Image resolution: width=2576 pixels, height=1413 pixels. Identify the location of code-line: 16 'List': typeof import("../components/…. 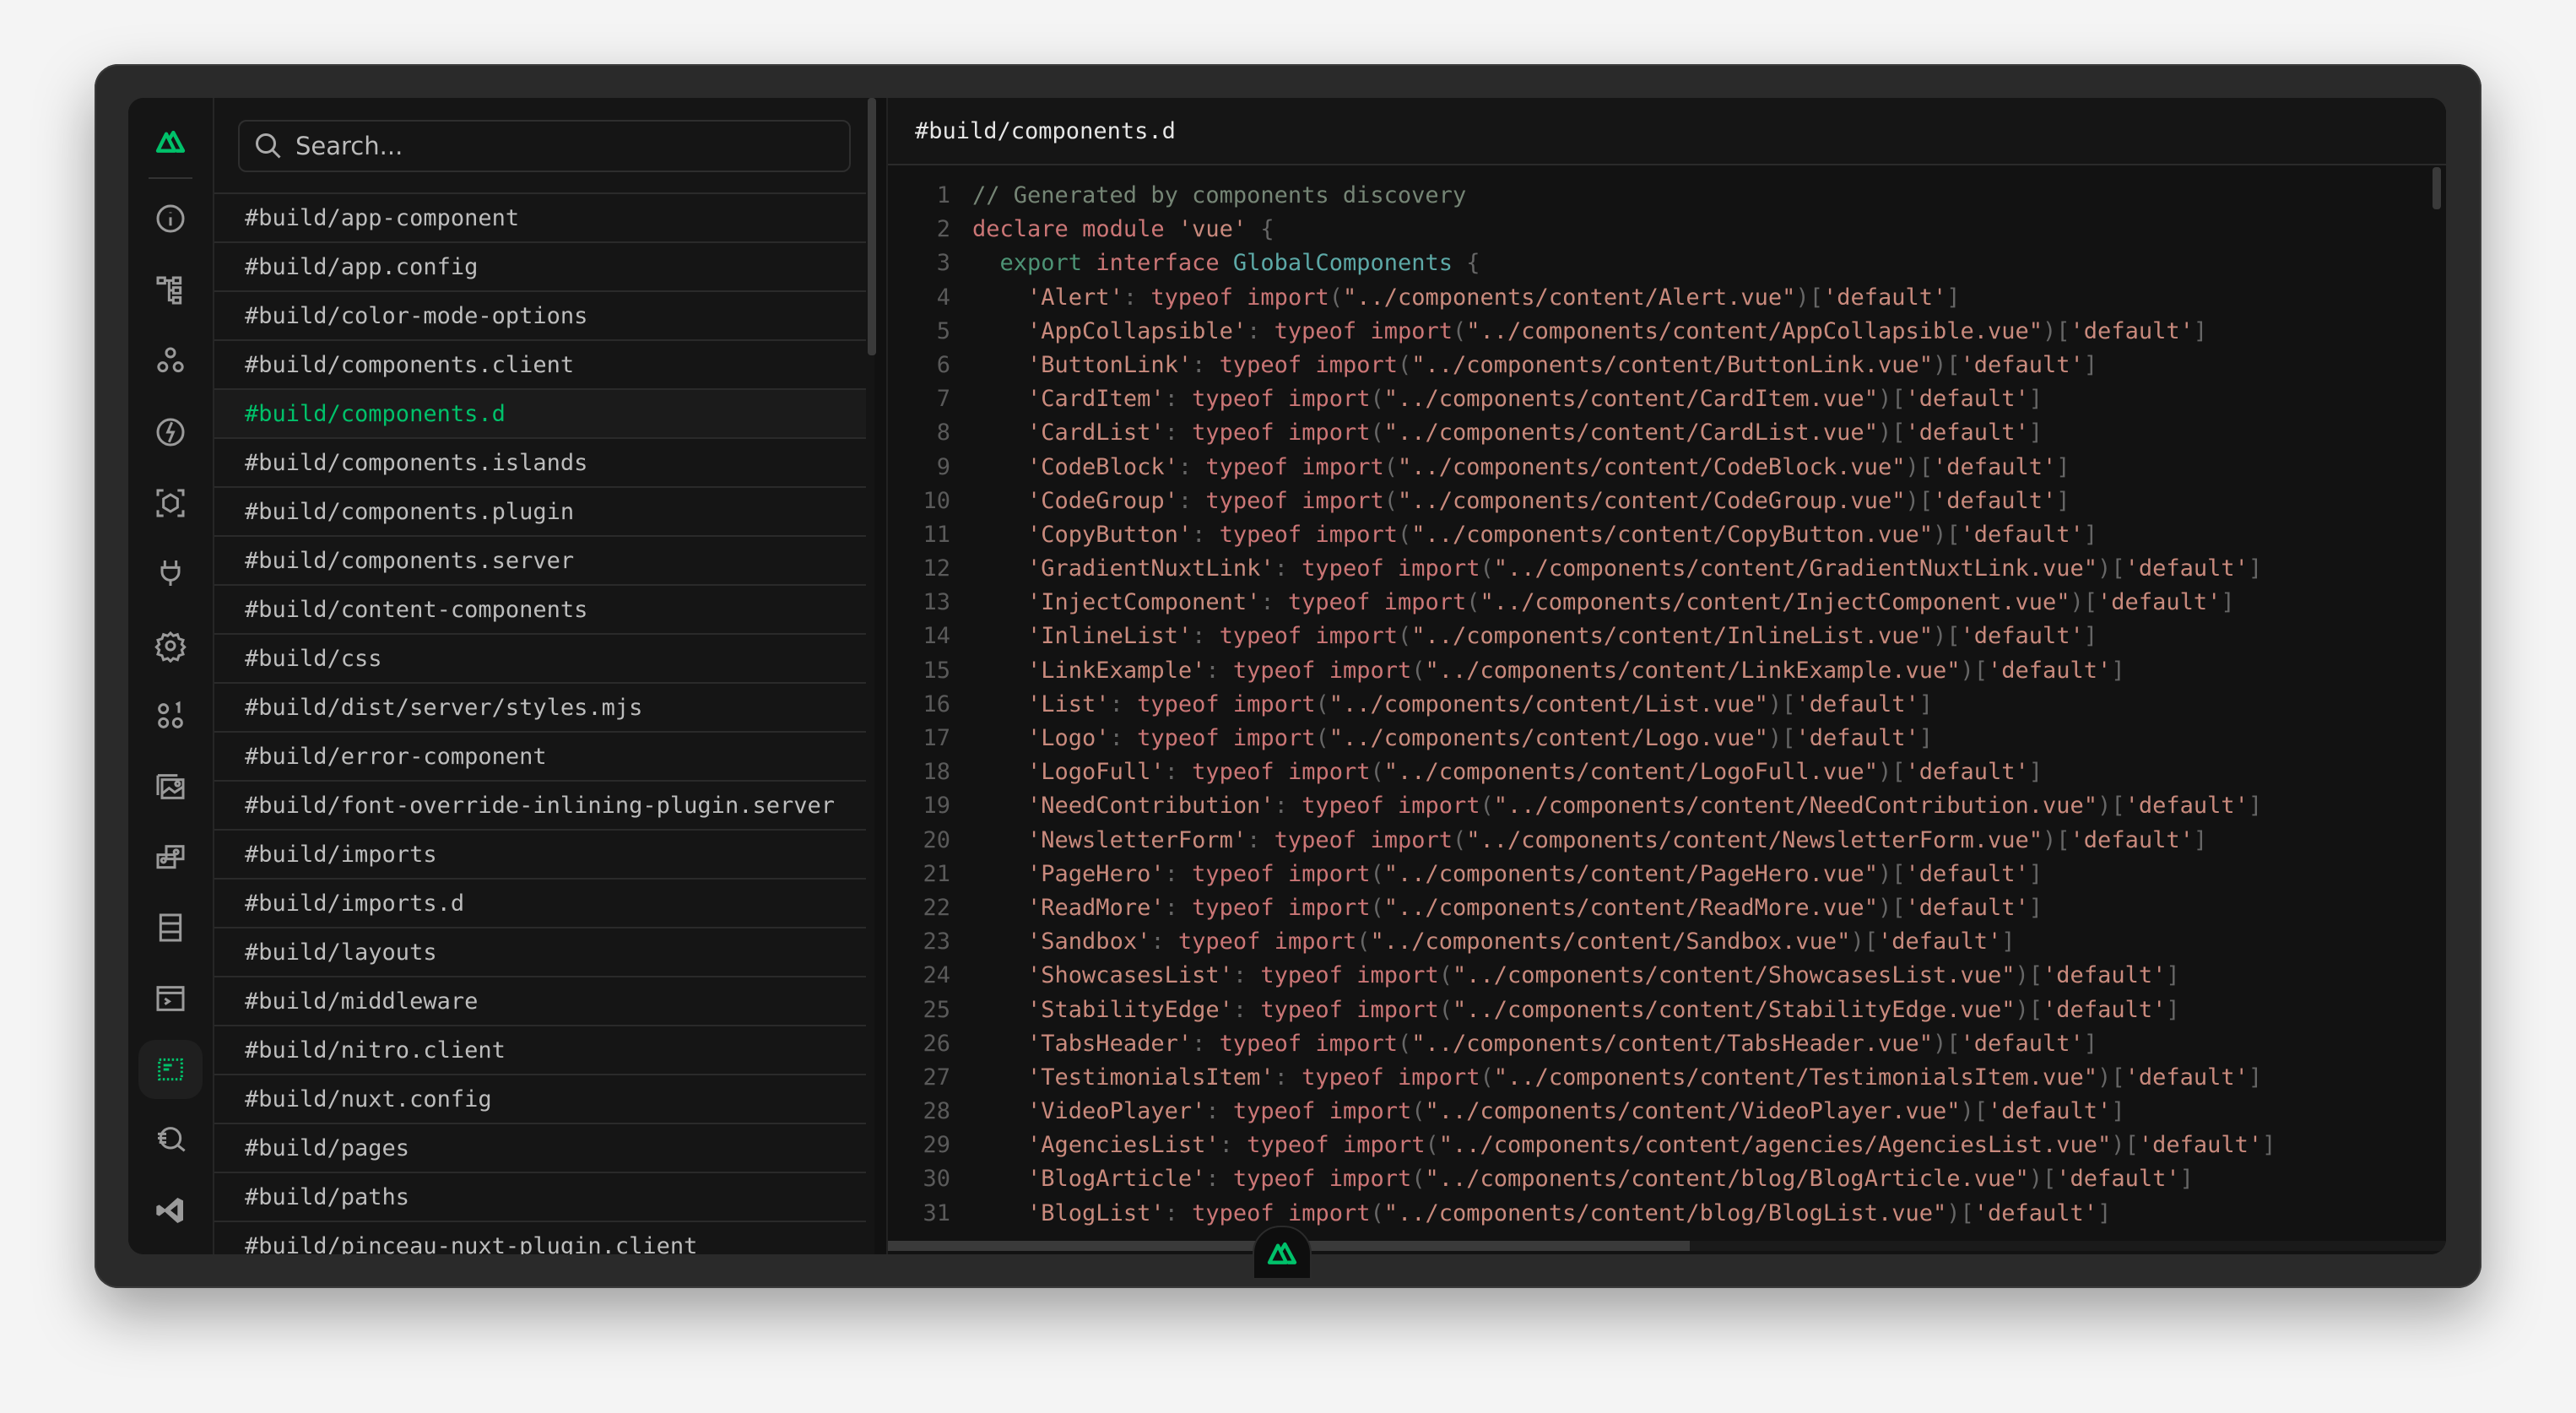
(1667, 705).